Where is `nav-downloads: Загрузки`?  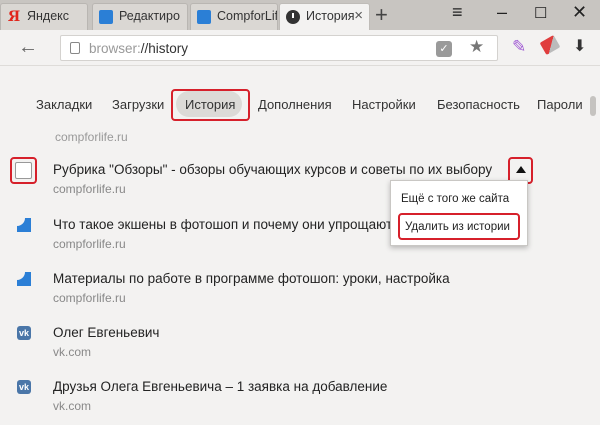
nav-downloads: Загрузки is located at coordinates (138, 104).